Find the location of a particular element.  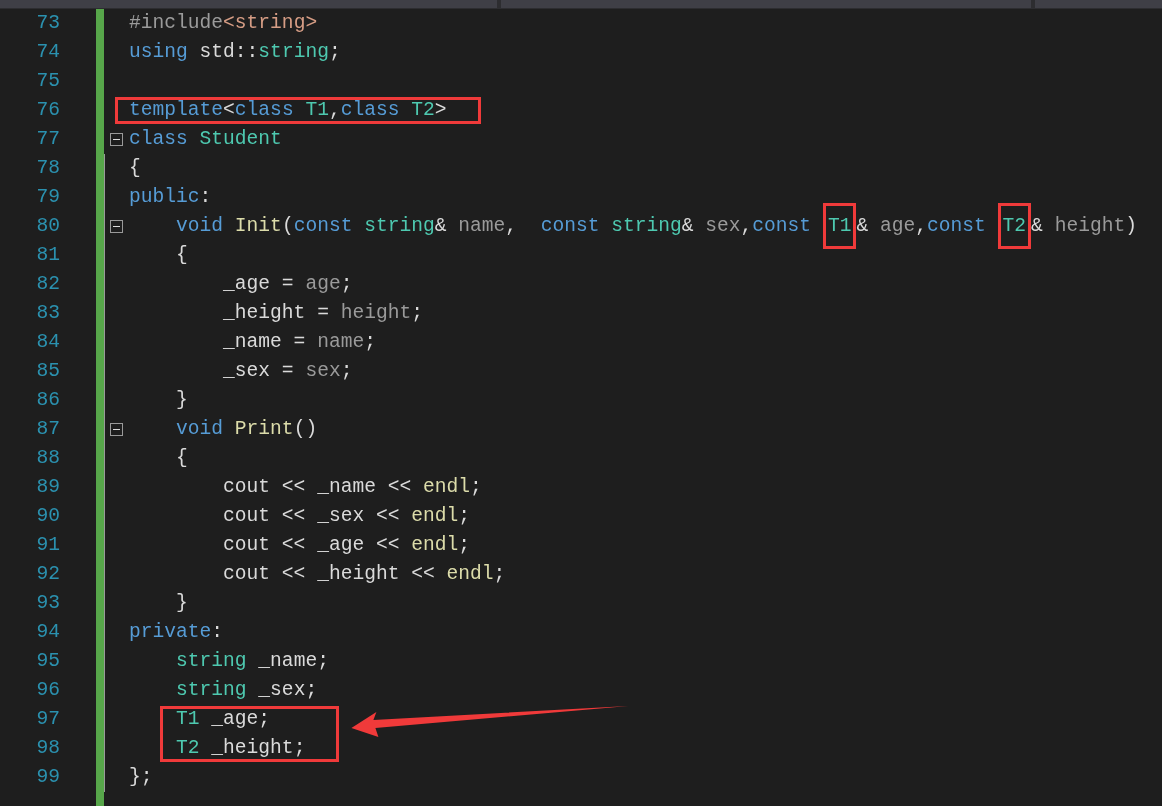

line-number: 91 is located at coordinates (47, 545).